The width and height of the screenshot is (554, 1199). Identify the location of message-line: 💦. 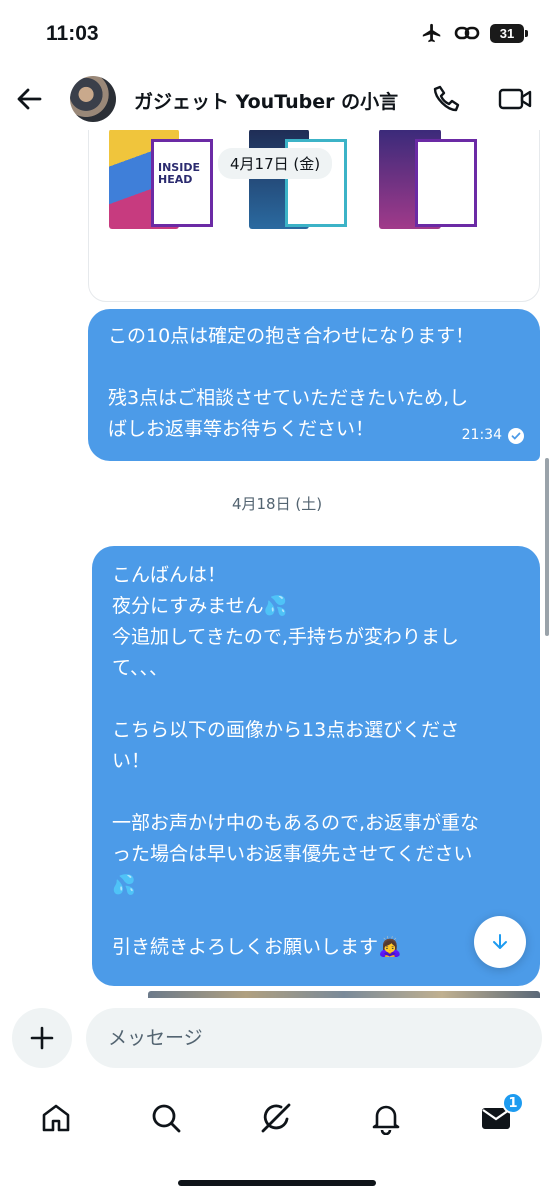
(124, 885).